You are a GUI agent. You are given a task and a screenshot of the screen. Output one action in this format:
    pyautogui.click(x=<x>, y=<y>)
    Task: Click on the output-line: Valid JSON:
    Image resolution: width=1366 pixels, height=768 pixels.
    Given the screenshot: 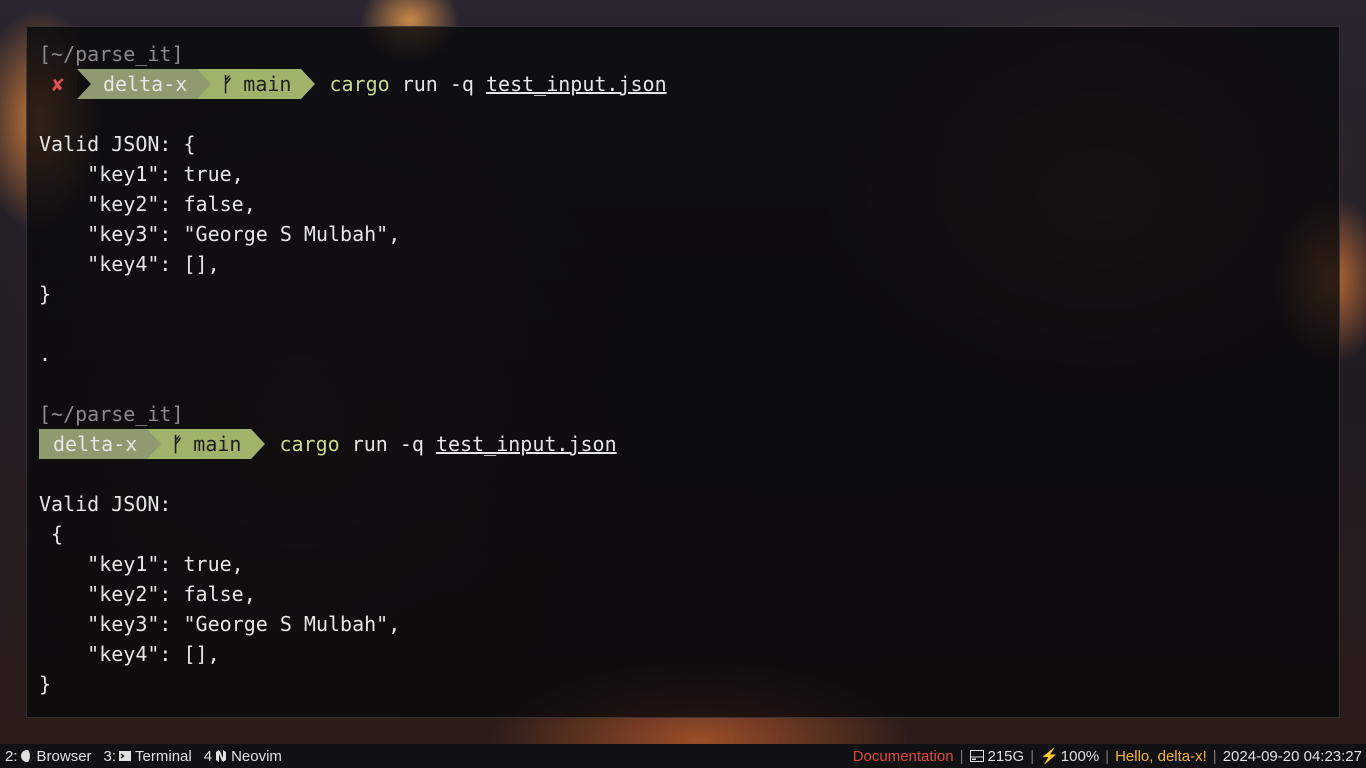 What is the action you would take?
    pyautogui.click(x=105, y=504)
    